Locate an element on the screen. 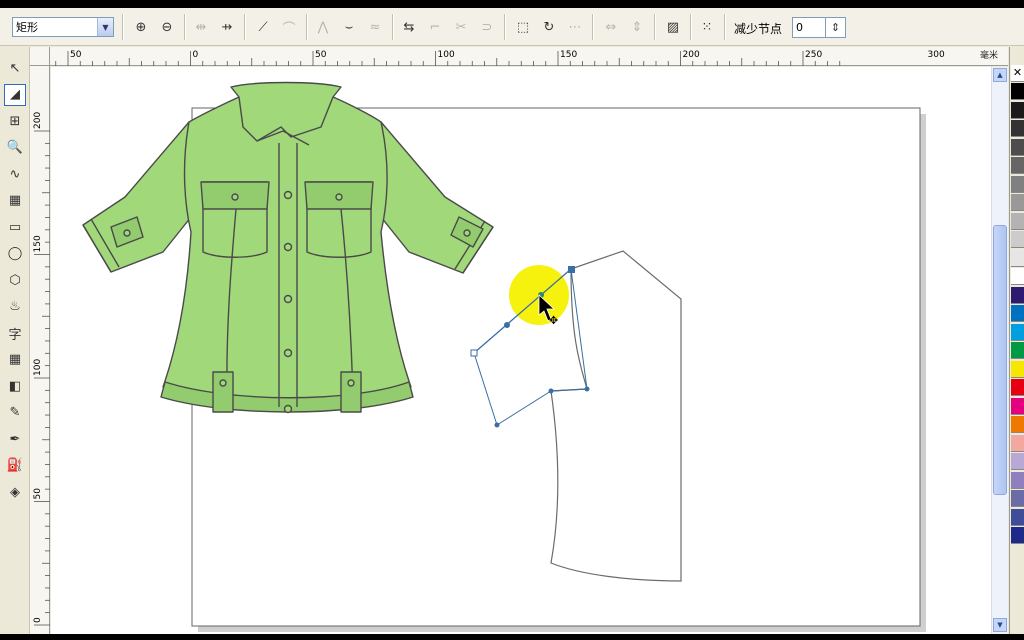 The width and height of the screenshot is (1024, 640). selected-node is located at coordinates (571, 269).